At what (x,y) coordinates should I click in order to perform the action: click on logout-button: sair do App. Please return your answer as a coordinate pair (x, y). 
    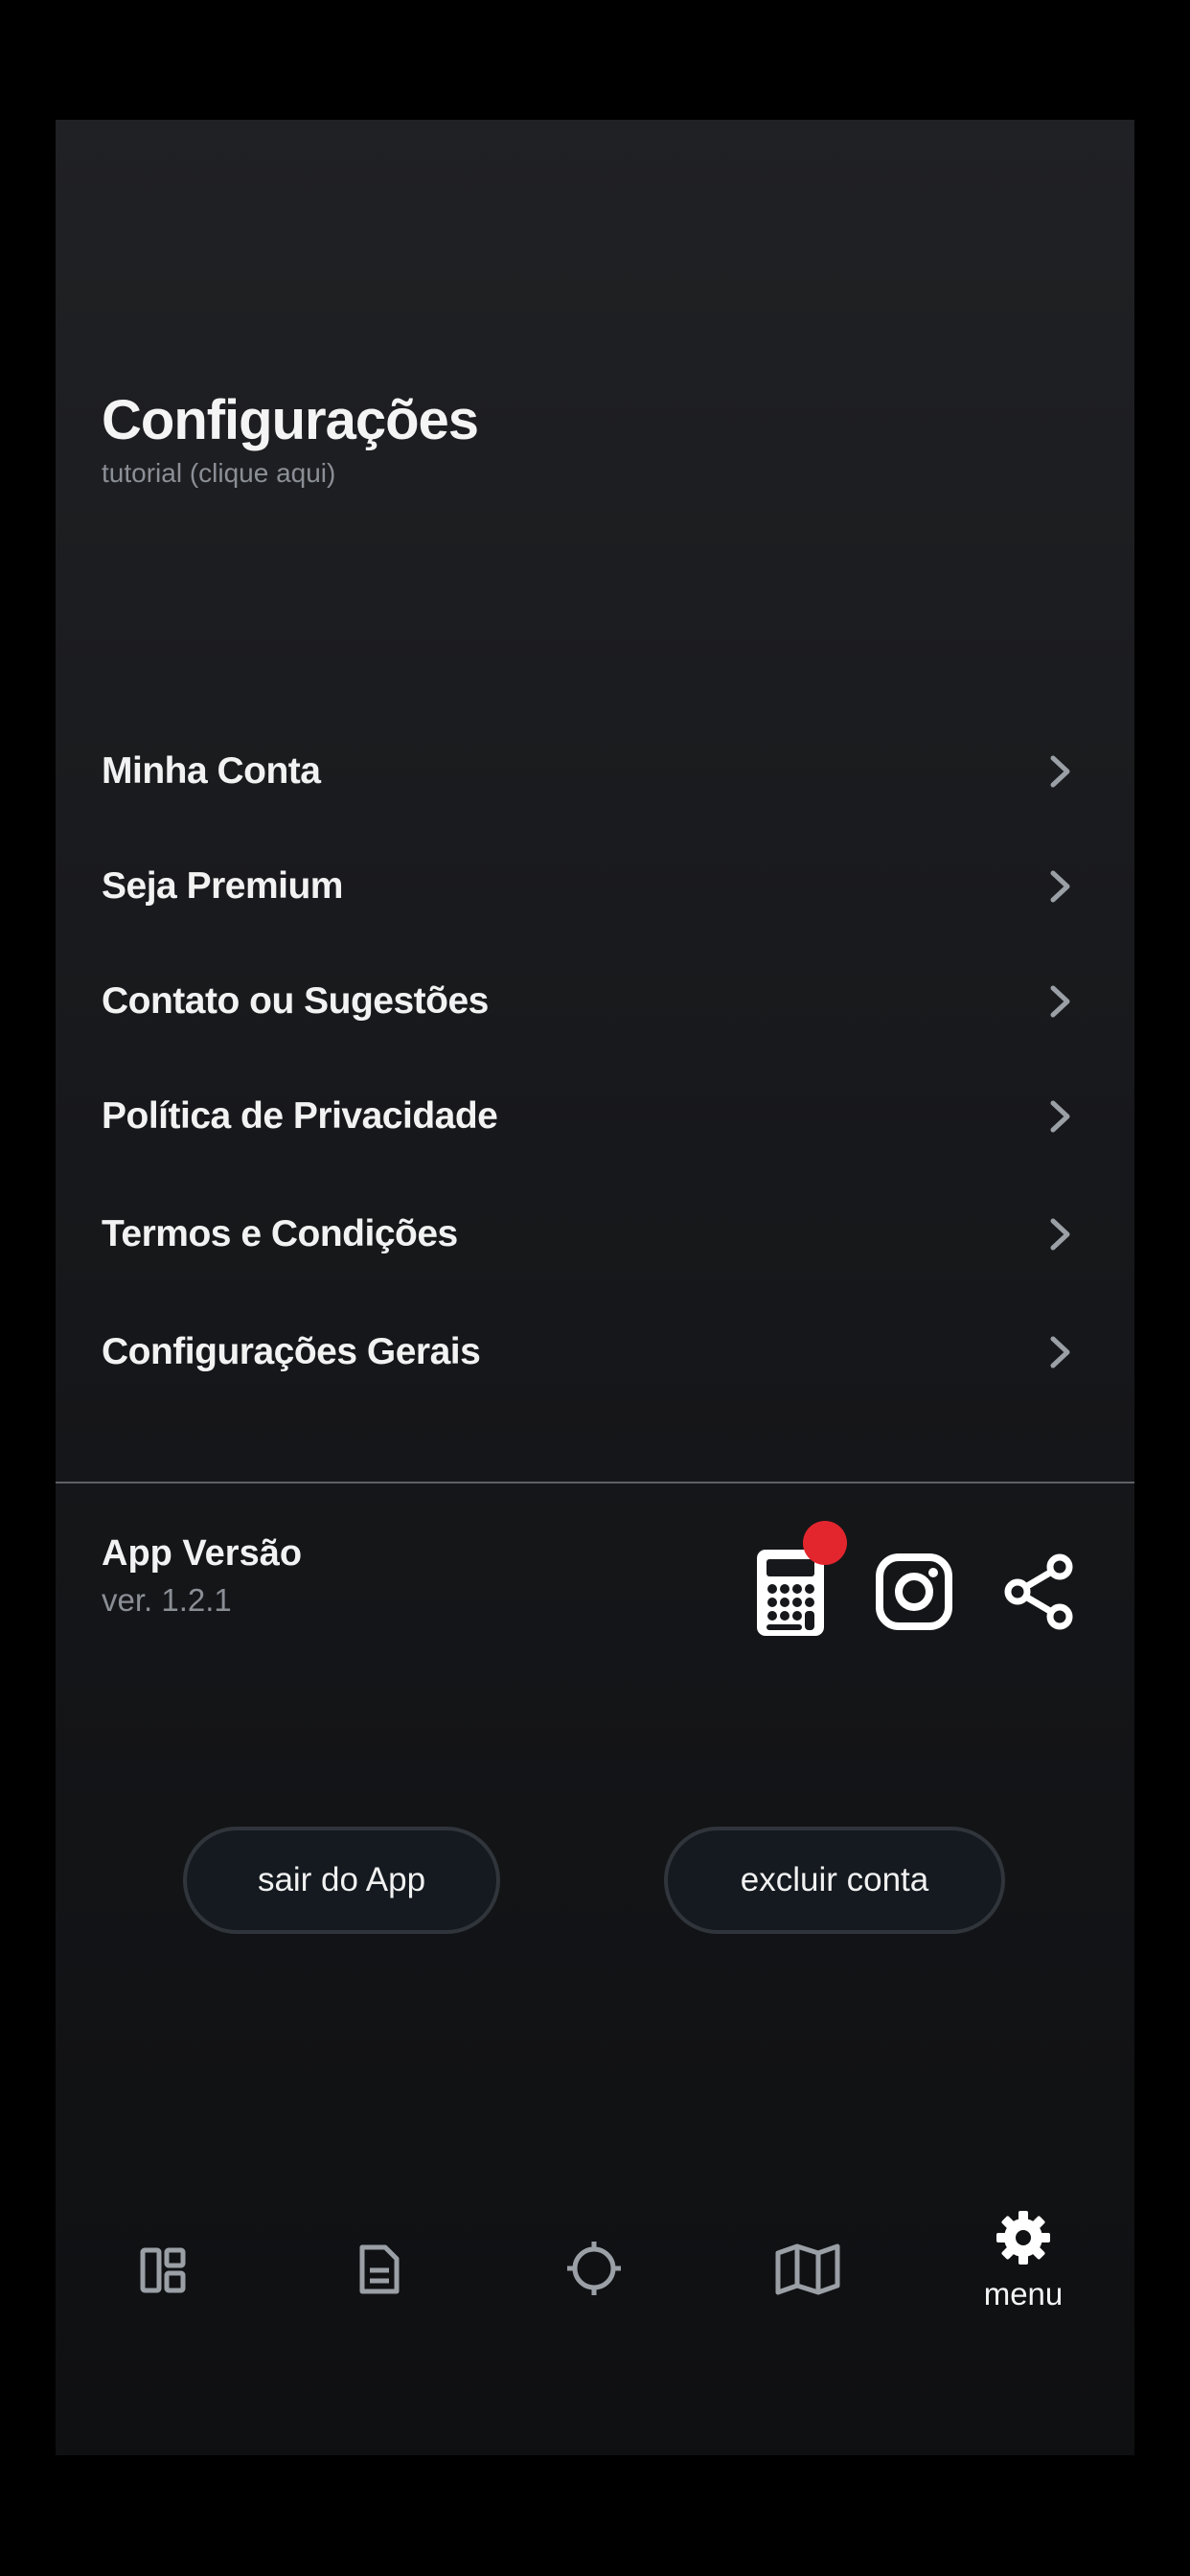
    Looking at the image, I should click on (342, 1880).